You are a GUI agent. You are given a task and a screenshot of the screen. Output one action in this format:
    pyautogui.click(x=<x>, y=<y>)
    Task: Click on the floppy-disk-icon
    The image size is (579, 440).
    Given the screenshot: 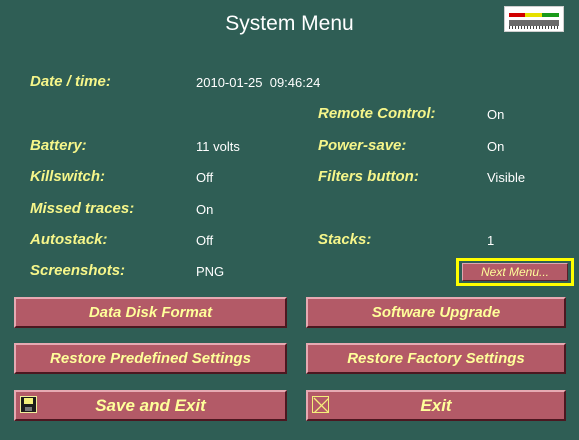 What is the action you would take?
    pyautogui.click(x=28, y=404)
    